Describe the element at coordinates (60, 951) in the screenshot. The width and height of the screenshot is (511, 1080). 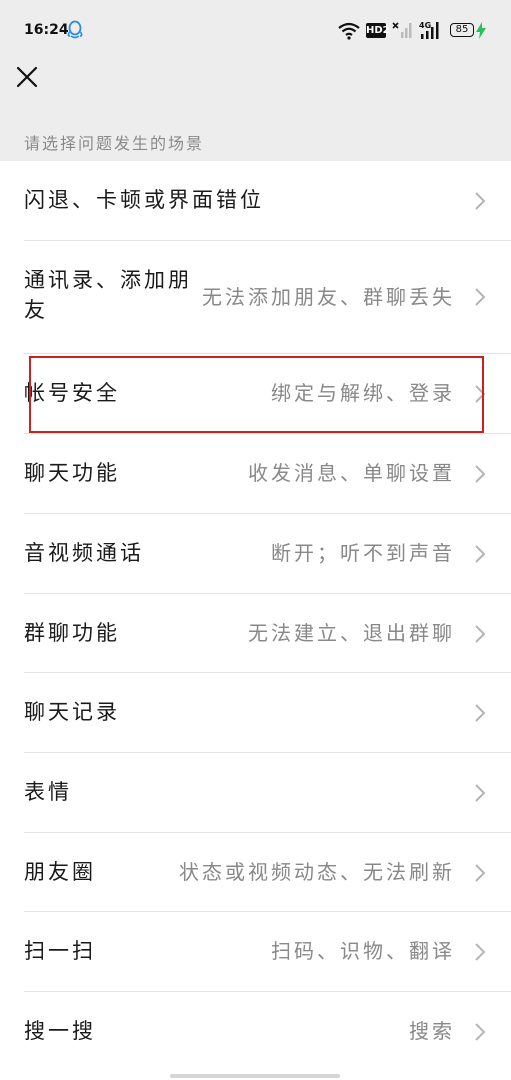
I see `list-item-title: 扫一扫` at that location.